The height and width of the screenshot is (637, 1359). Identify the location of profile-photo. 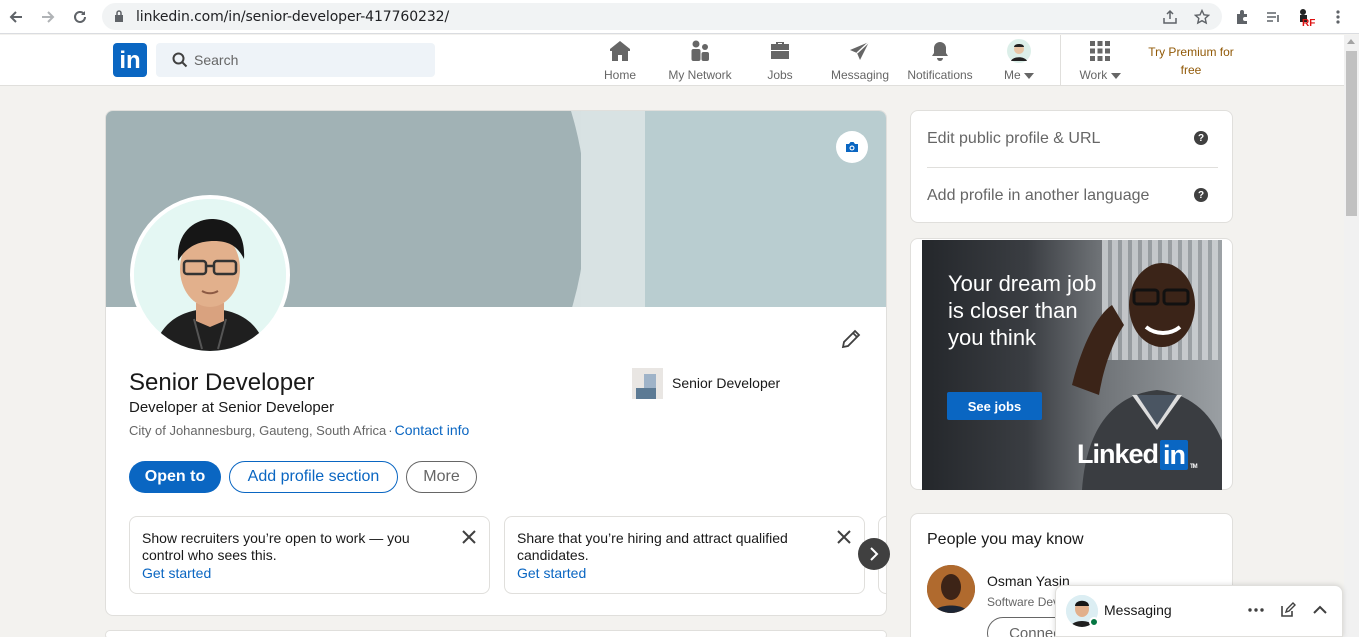
(210, 275).